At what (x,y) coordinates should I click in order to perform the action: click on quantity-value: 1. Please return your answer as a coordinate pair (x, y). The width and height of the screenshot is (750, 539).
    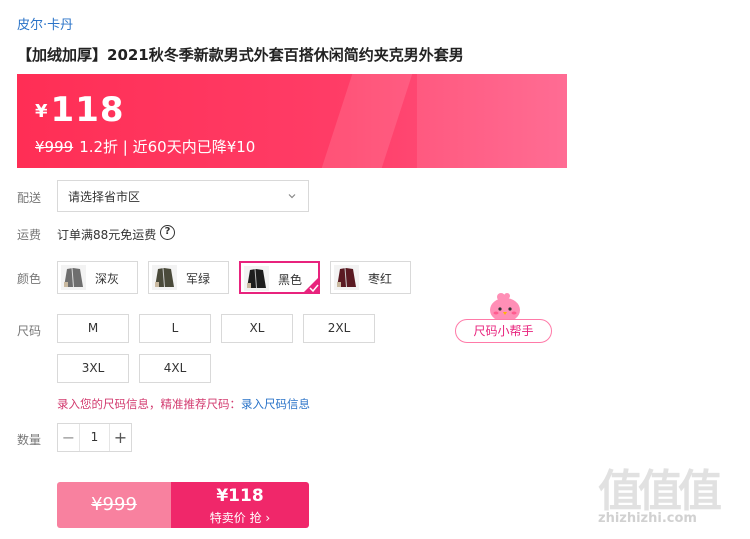
    Looking at the image, I should click on (94, 437).